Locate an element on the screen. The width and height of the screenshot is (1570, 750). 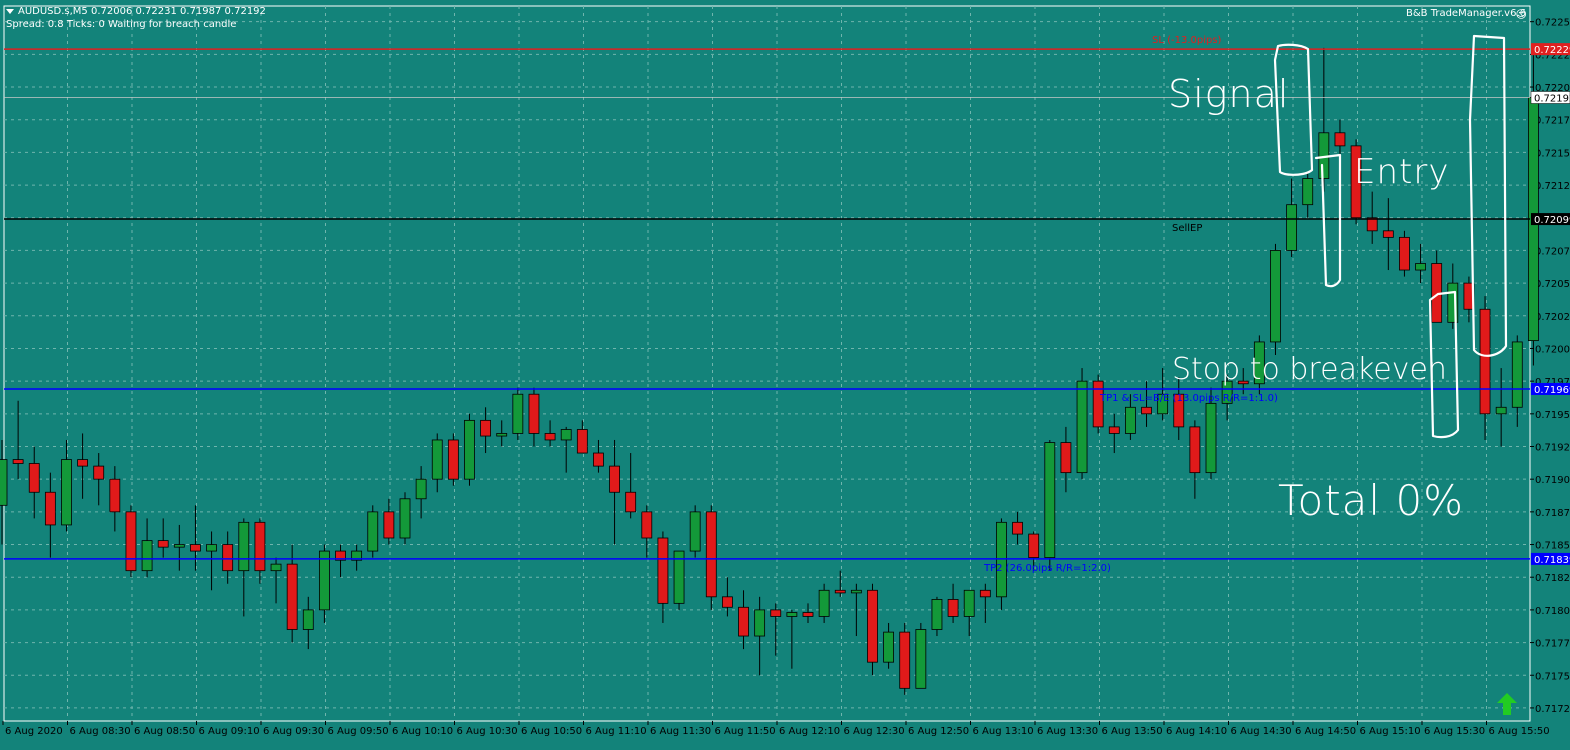
annotation-entry: Entry is located at coordinates (1402, 172).